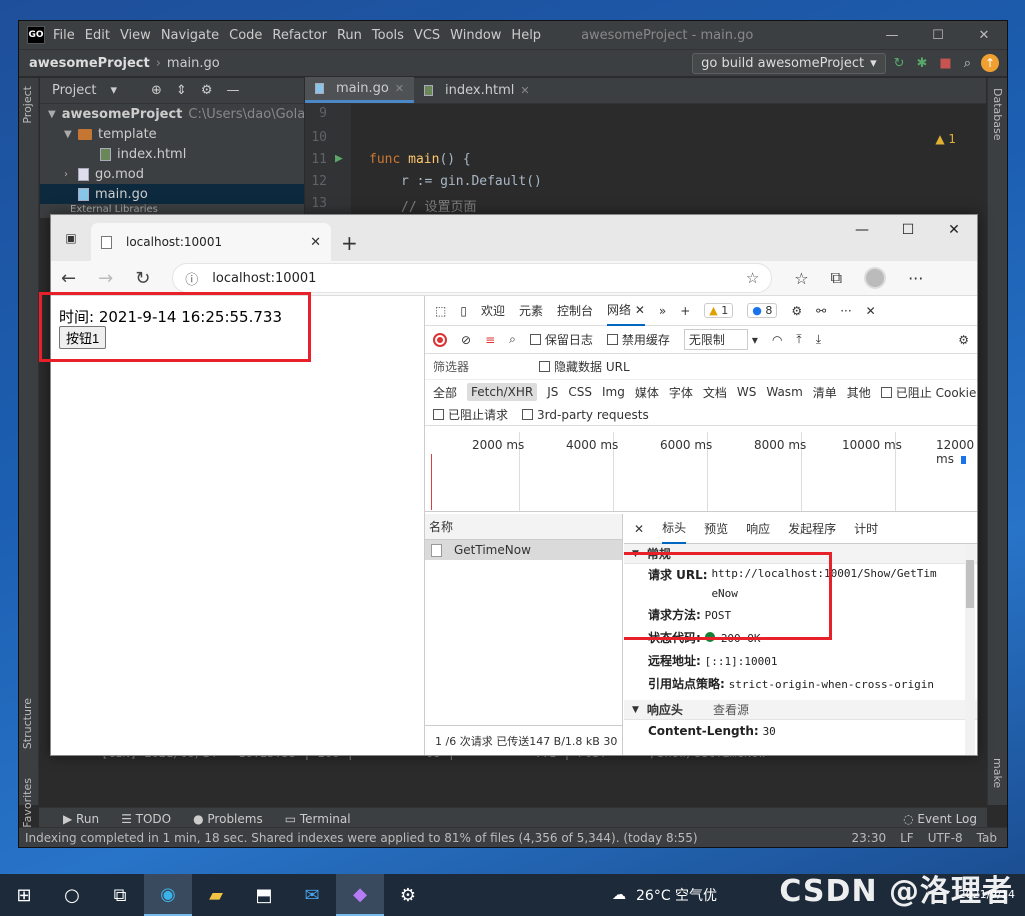 This screenshot has width=1025, height=916. I want to click on settings-gear-icon: ⚙, so click(408, 895).